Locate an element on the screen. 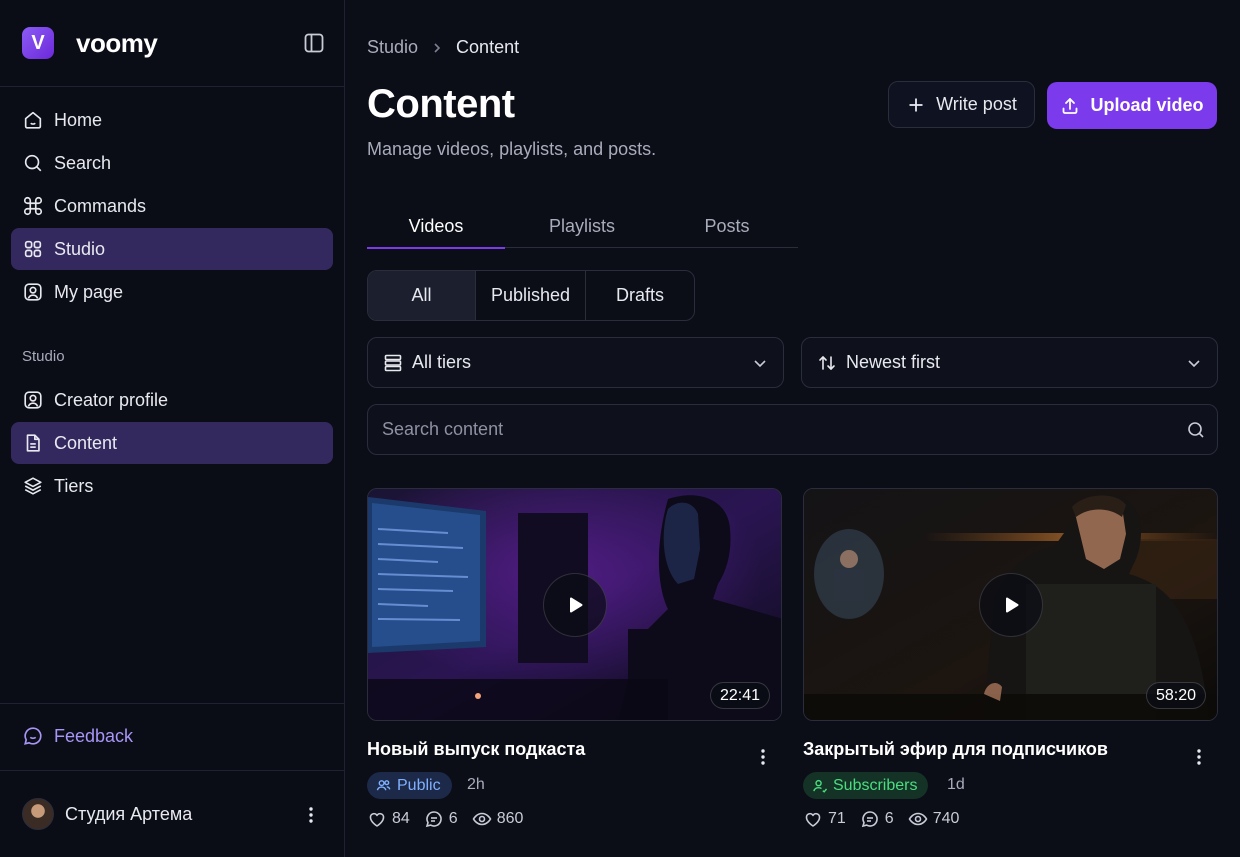 The width and height of the screenshot is (1240, 857). play-icon is located at coordinates (575, 604).